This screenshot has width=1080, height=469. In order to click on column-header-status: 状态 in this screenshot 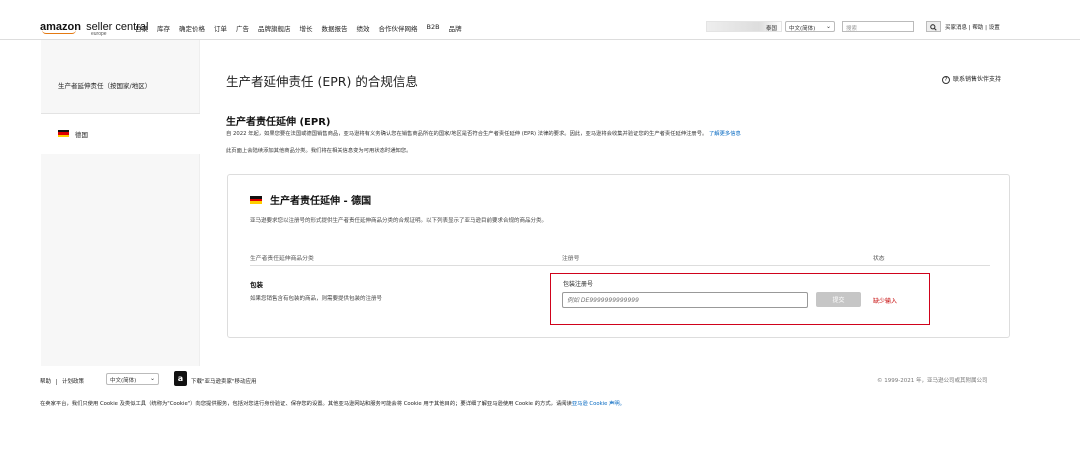, I will do `click(879, 259)`.